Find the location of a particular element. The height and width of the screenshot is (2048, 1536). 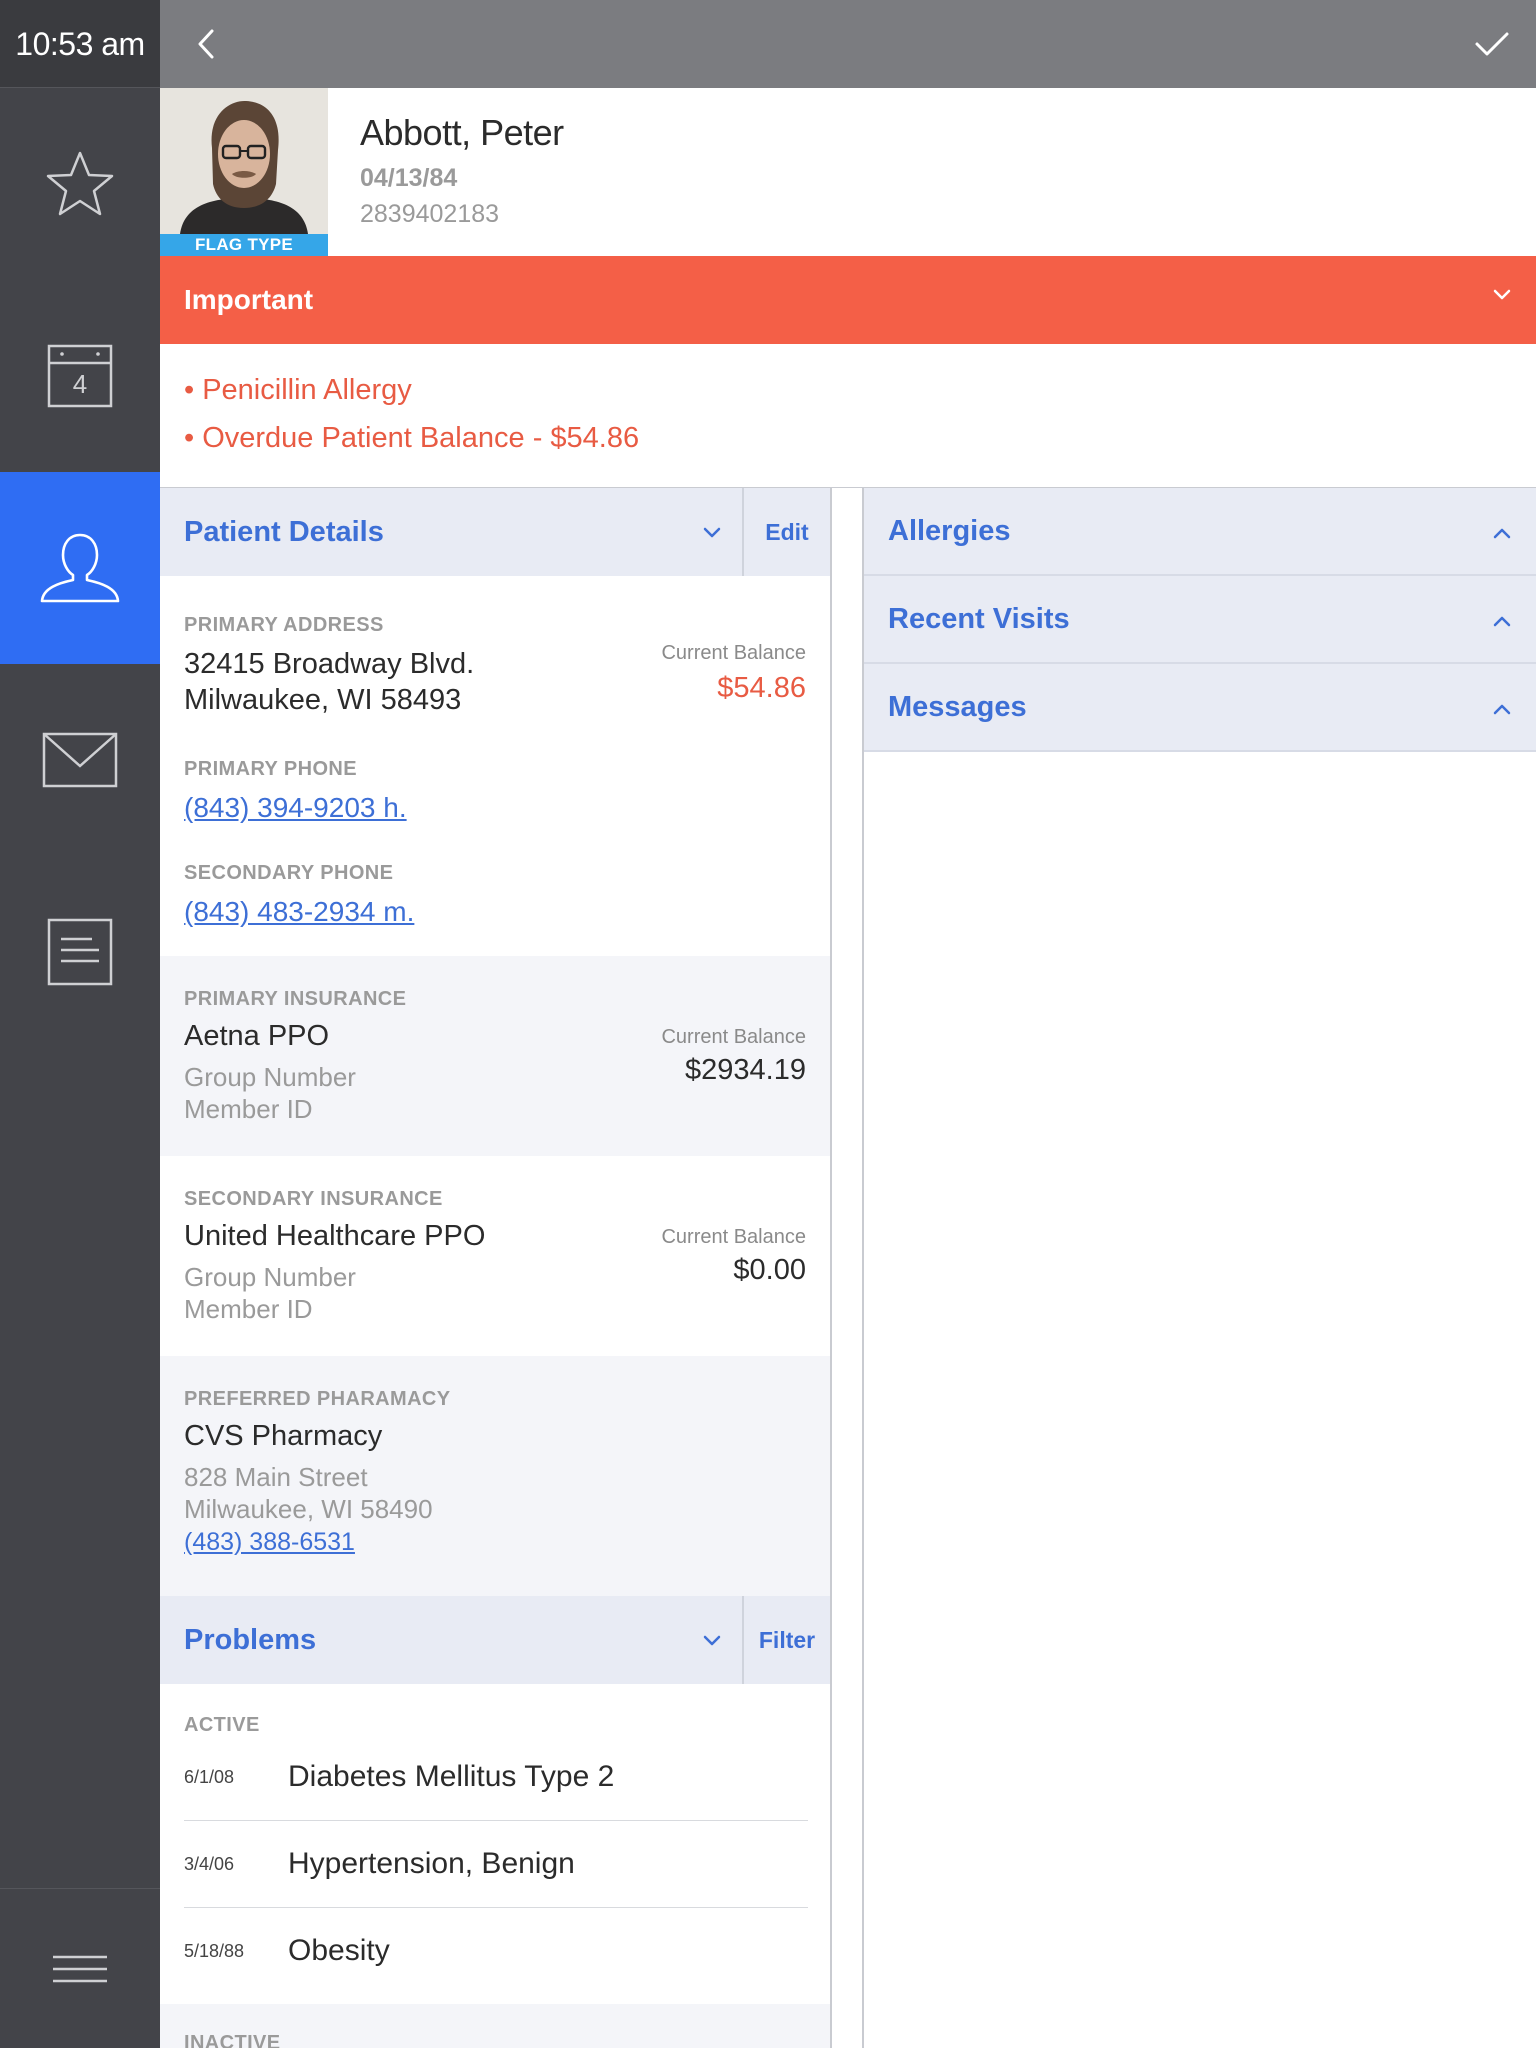

nav-calendar: 4 is located at coordinates (80, 376).